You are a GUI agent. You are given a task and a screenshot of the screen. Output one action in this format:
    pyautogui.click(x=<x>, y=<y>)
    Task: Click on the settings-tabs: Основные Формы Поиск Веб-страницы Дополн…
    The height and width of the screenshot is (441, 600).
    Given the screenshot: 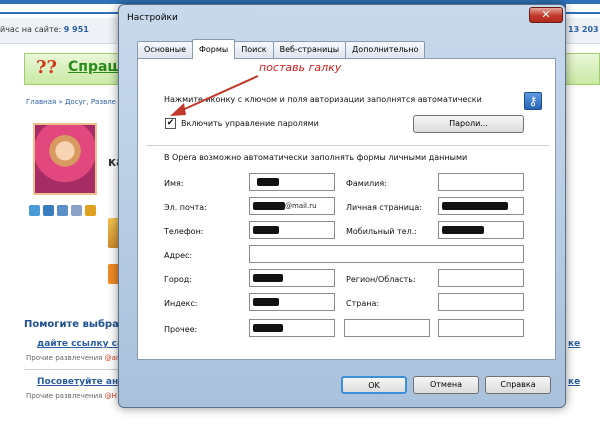 What is the action you would take?
    pyautogui.click(x=281, y=49)
    